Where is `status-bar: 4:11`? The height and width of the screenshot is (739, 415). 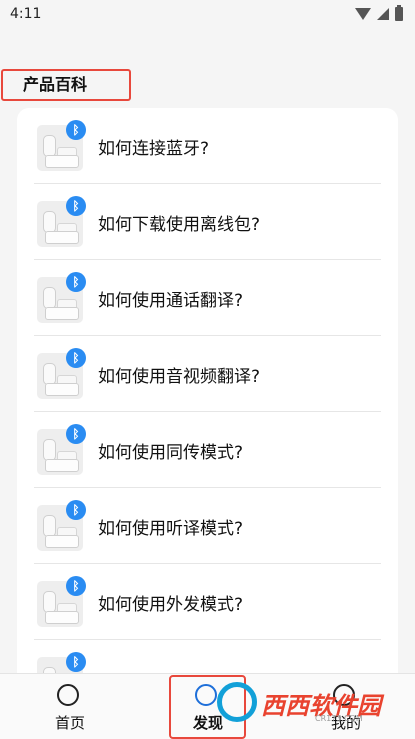 status-bar: 4:11 is located at coordinates (207, 15).